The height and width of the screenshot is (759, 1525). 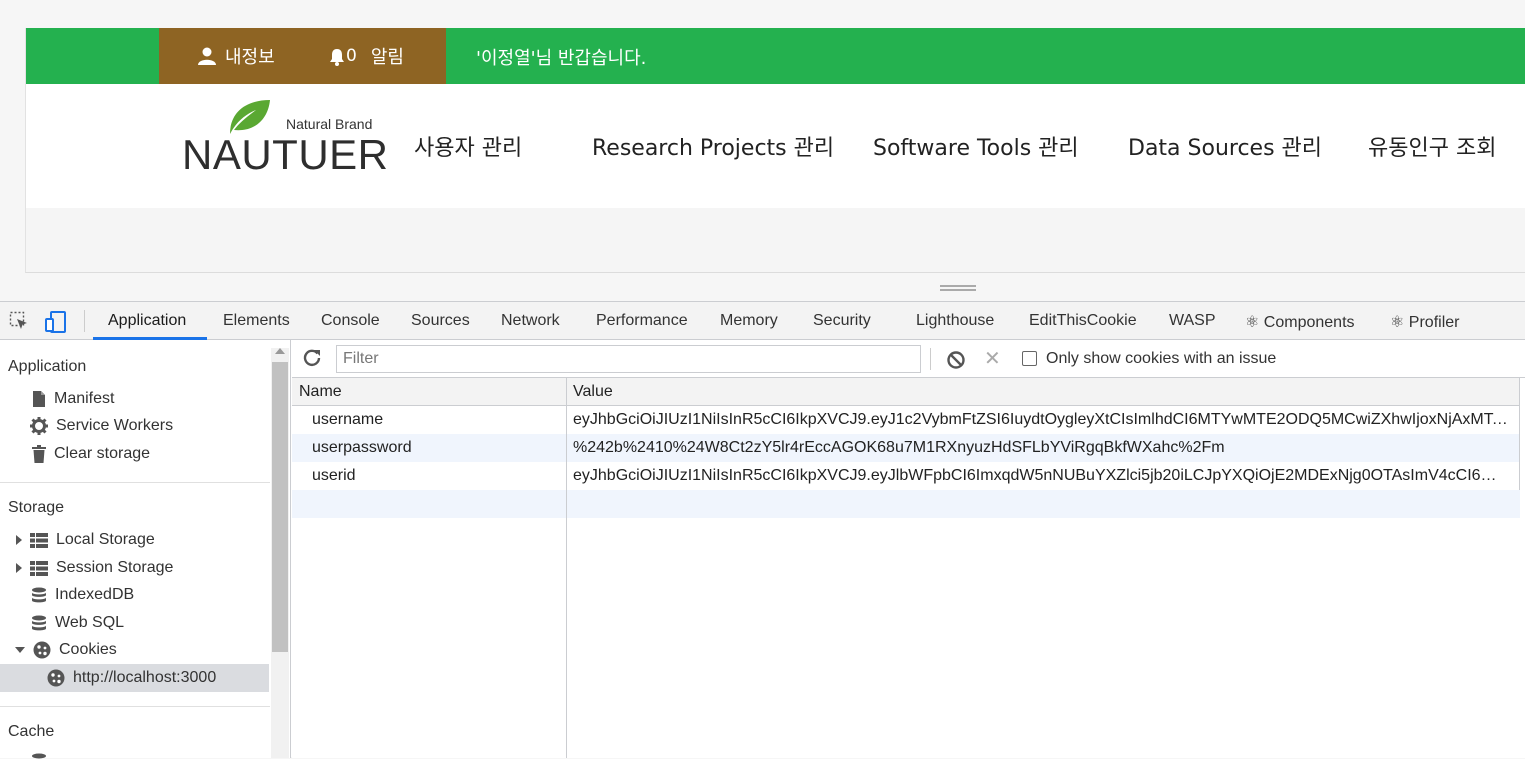 What do you see at coordinates (31, 731) in the screenshot?
I see `section-cache: Cache` at bounding box center [31, 731].